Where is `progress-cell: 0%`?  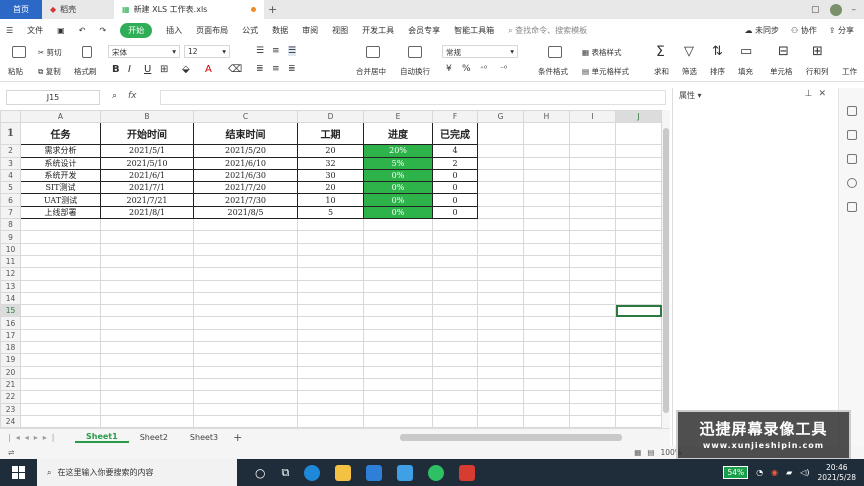
progress-cell: 0% is located at coordinates (398, 175).